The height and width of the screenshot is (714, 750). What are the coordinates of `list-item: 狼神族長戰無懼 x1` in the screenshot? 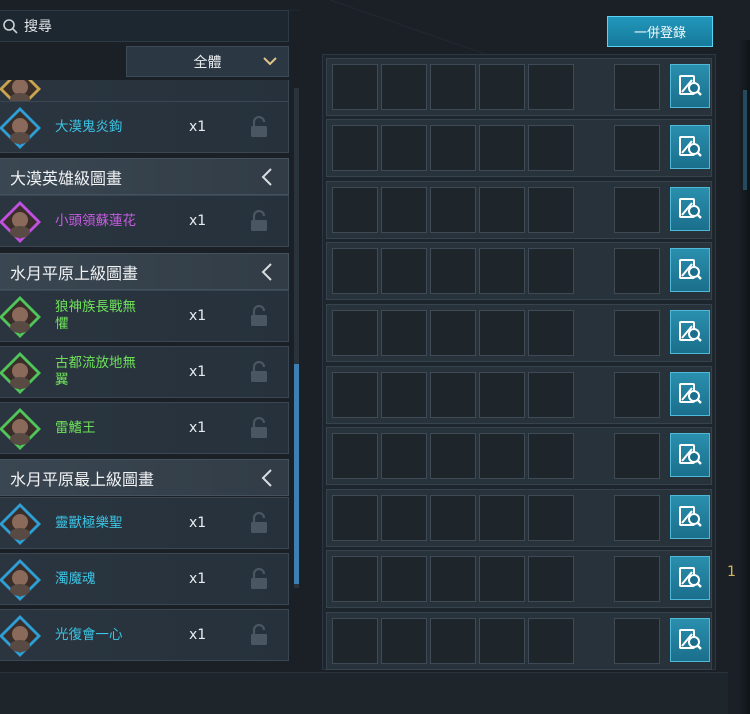 It's located at (144, 316).